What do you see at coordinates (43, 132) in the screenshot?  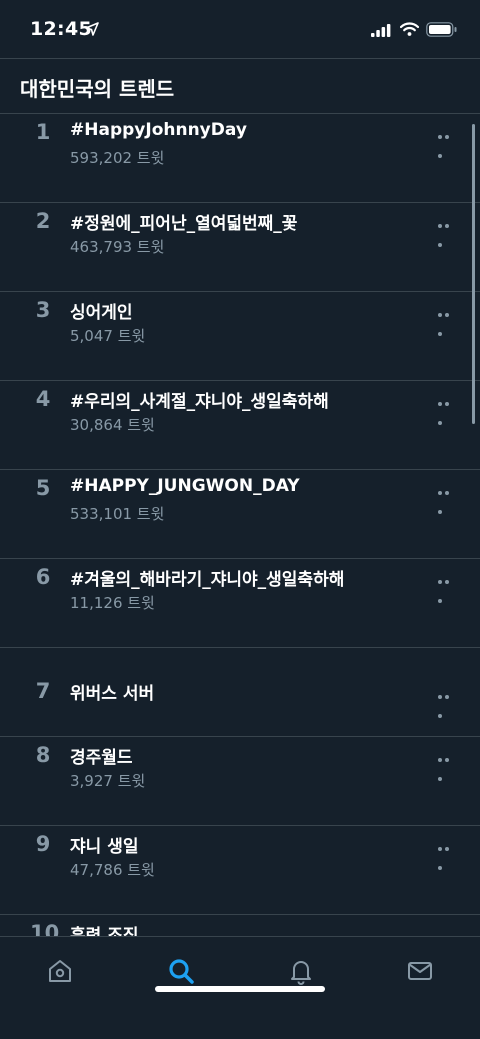 I see `trend-rank: 1` at bounding box center [43, 132].